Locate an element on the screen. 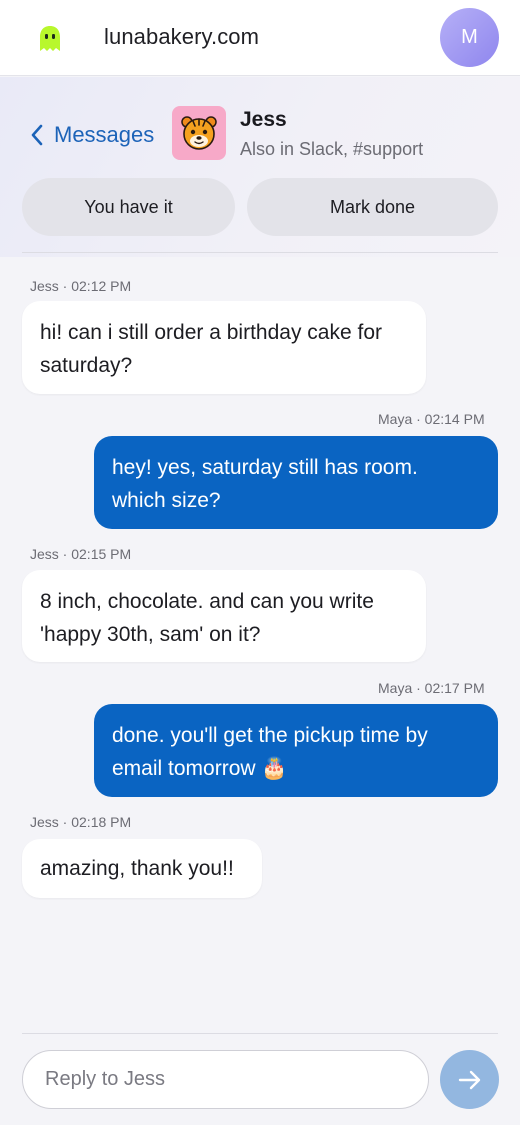  mark-done-button: Mark done is located at coordinates (372, 207).